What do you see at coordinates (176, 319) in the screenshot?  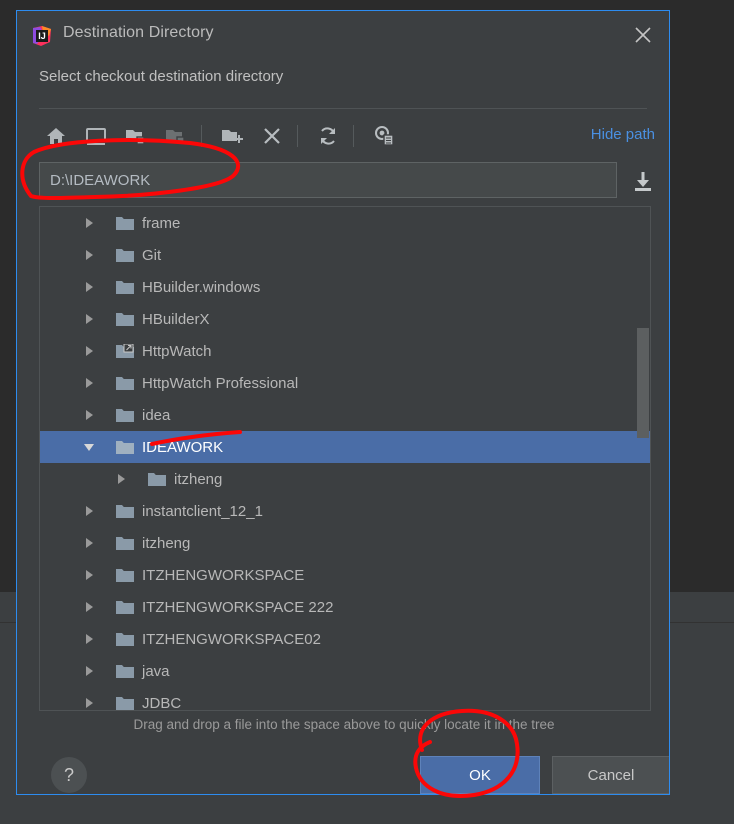 I see `tree-row-label: HBuilderX` at bounding box center [176, 319].